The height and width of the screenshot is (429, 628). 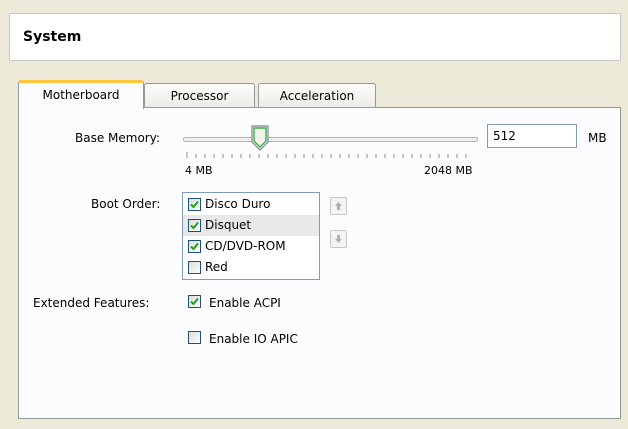 What do you see at coordinates (199, 95) in the screenshot?
I see `tab-processor: Processor` at bounding box center [199, 95].